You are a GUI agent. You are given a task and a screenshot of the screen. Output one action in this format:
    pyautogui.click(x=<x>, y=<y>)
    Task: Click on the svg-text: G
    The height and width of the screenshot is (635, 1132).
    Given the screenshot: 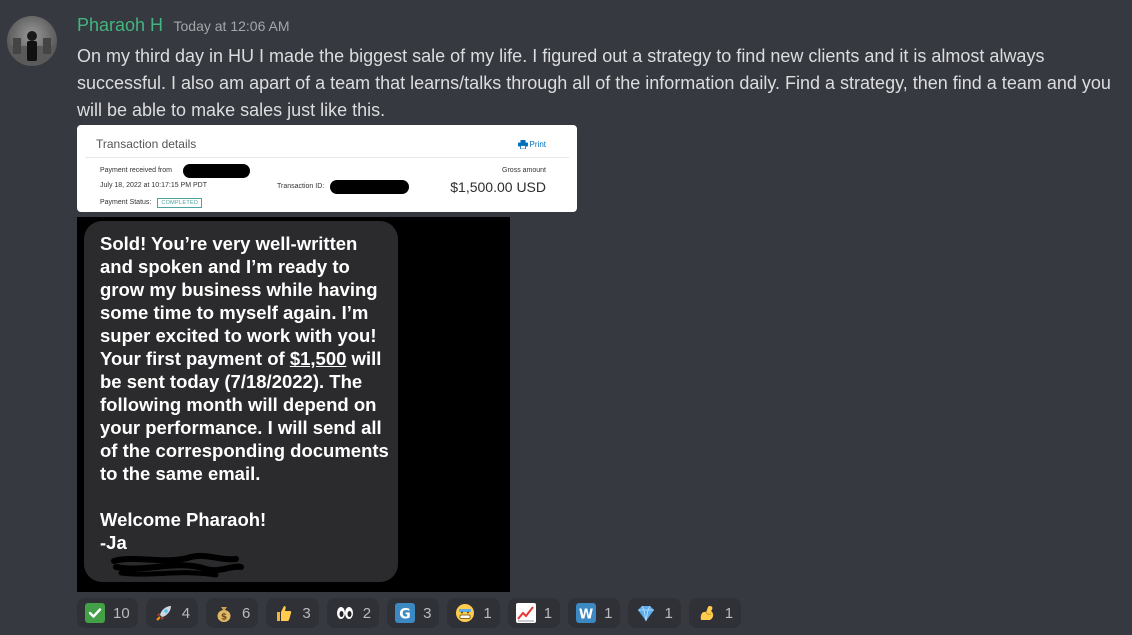 What is the action you would take?
    pyautogui.click(x=405, y=615)
    